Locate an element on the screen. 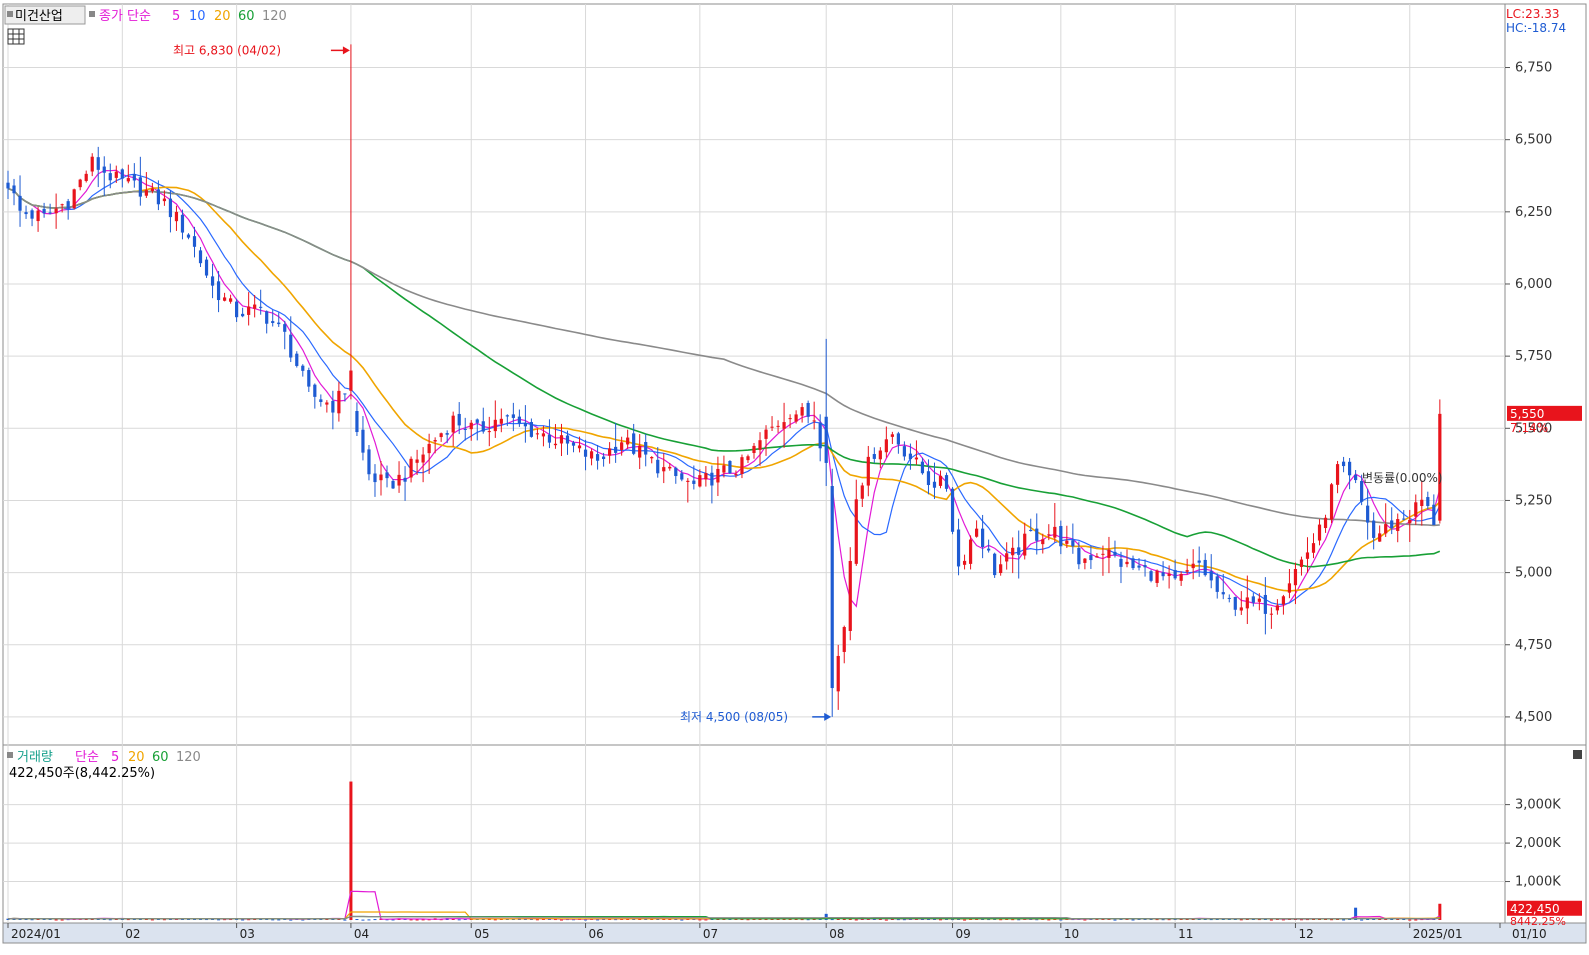 This screenshot has width=1589, height=955. grid-table-icon is located at coordinates (16, 36).